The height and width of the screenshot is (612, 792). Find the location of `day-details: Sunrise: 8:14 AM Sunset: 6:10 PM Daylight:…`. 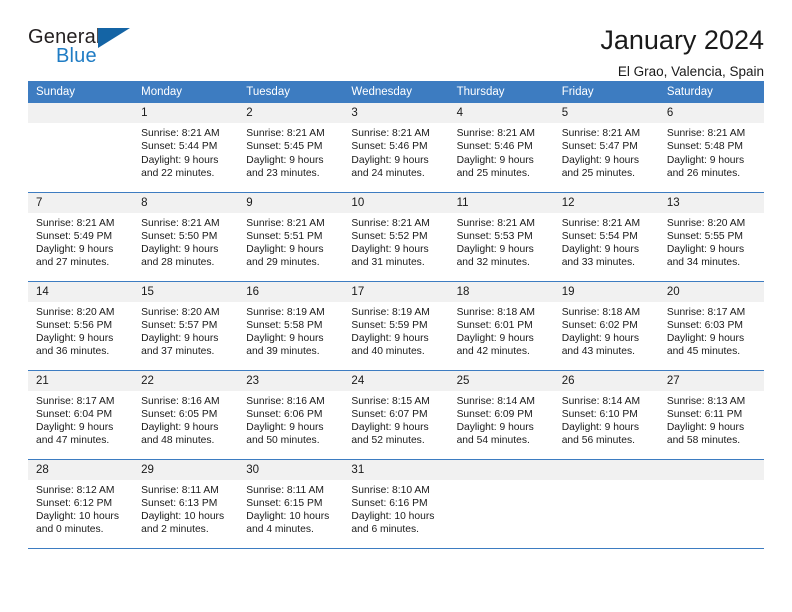

day-details: Sunrise: 8:14 AM Sunset: 6:10 PM Daylight:… is located at coordinates (606, 419).